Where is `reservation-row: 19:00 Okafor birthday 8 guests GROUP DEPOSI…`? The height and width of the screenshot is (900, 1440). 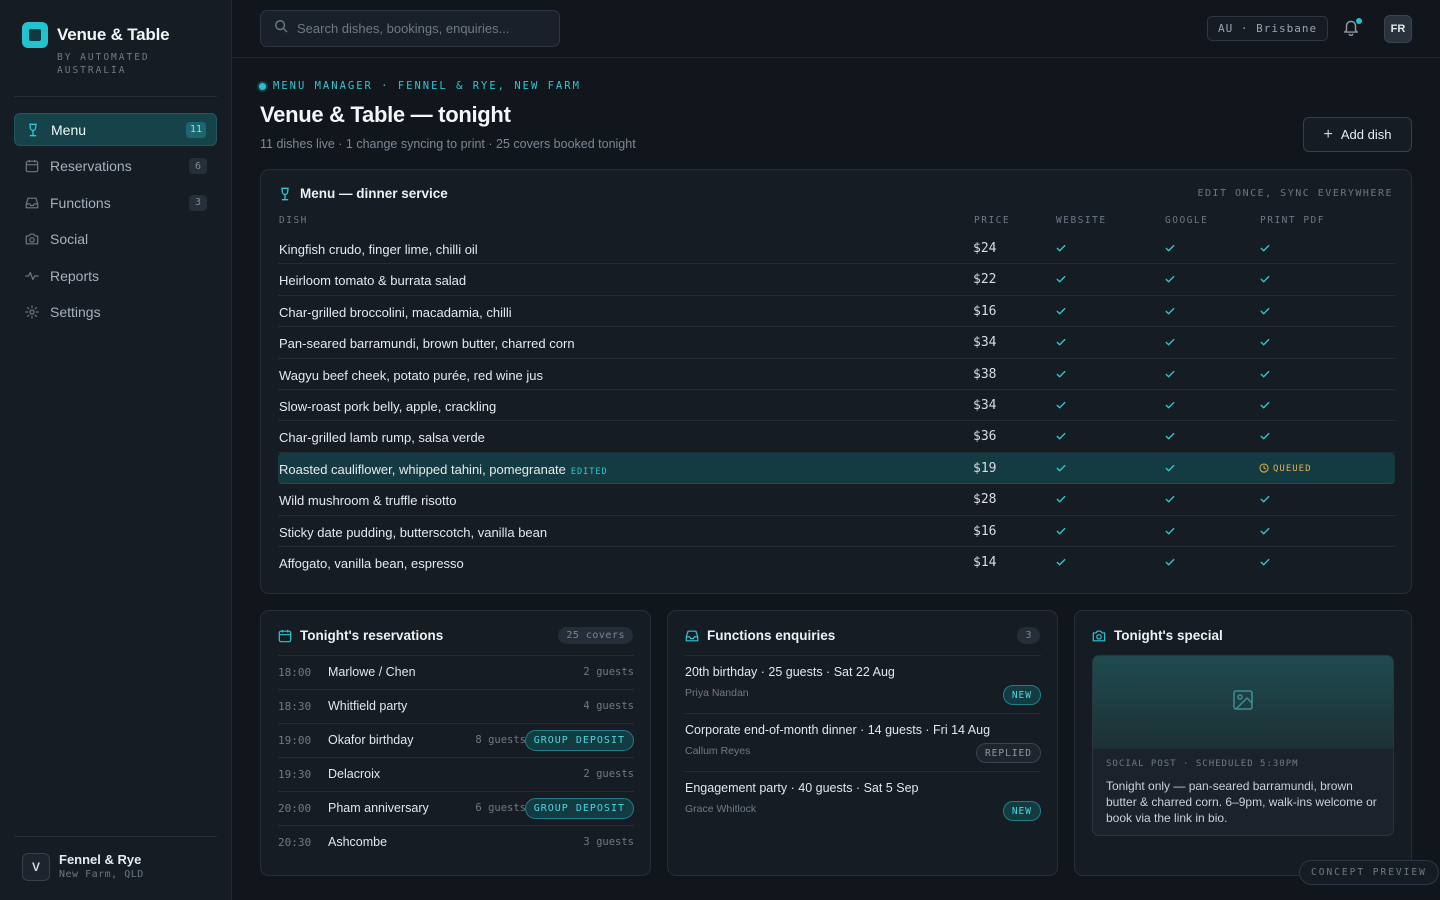 reservation-row: 19:00 Okafor birthday 8 guests GROUP DEPOSI… is located at coordinates (456, 740).